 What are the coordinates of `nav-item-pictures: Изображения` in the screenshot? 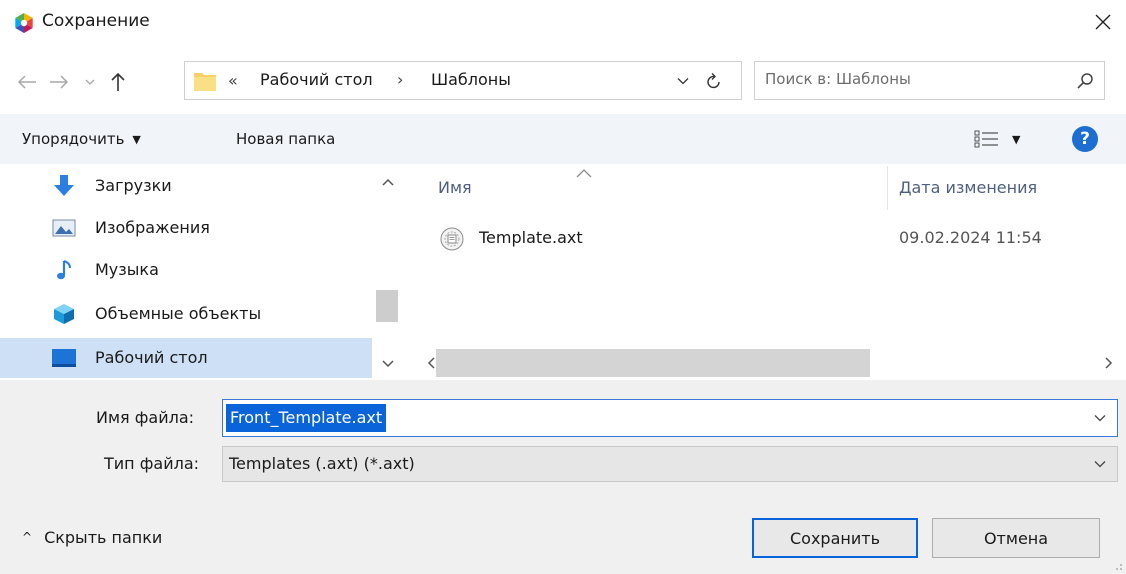 It's located at (186, 228).